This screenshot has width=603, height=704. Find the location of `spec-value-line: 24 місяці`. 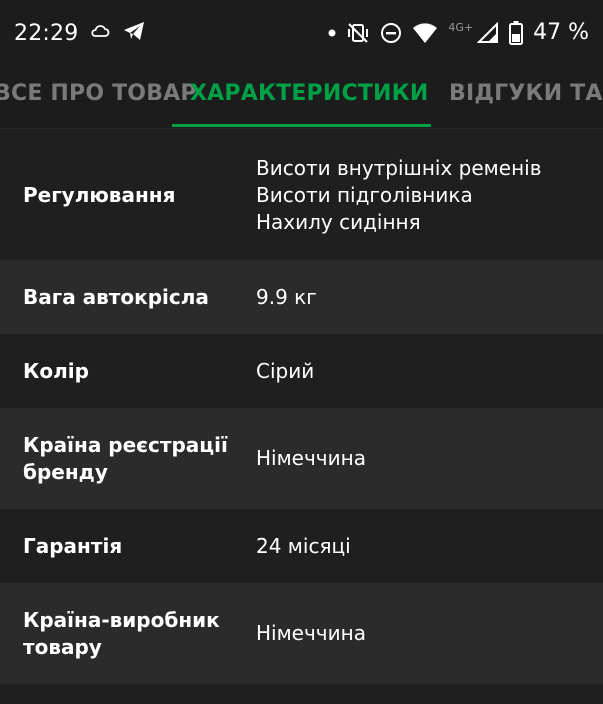

spec-value-line: 24 місяці is located at coordinates (303, 545).